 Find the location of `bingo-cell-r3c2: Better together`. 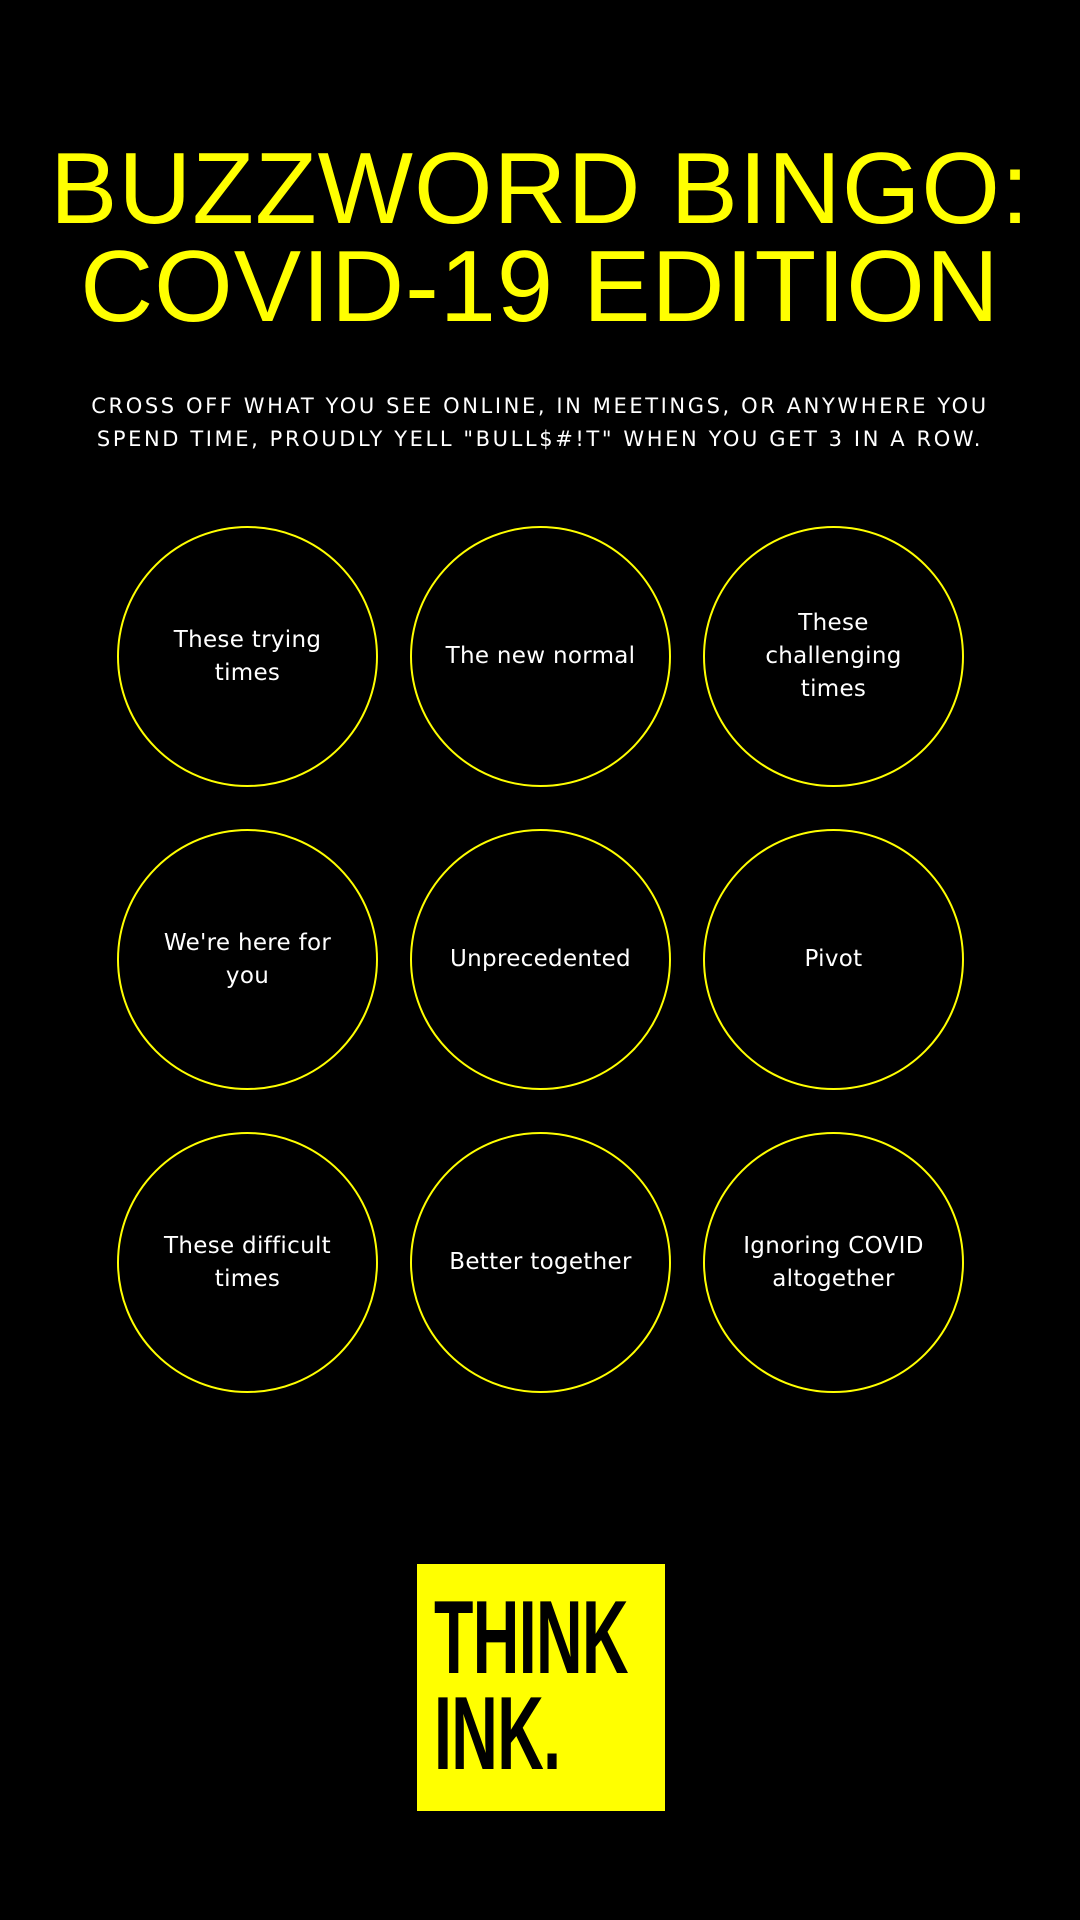

bingo-cell-r3c2: Better together is located at coordinates (540, 1262).